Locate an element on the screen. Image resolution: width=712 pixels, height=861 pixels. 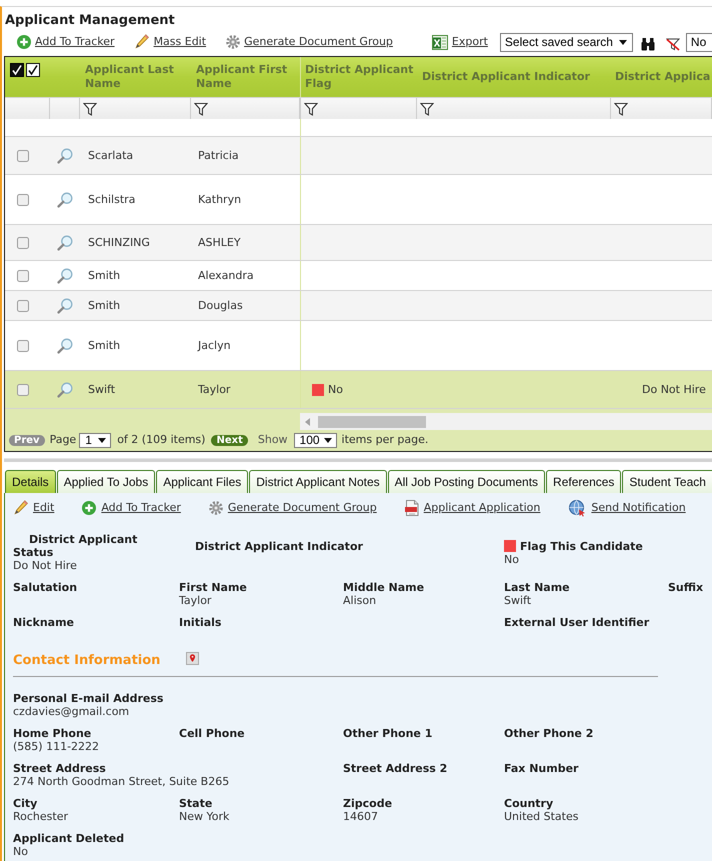
page-label: Page is located at coordinates (63, 440).